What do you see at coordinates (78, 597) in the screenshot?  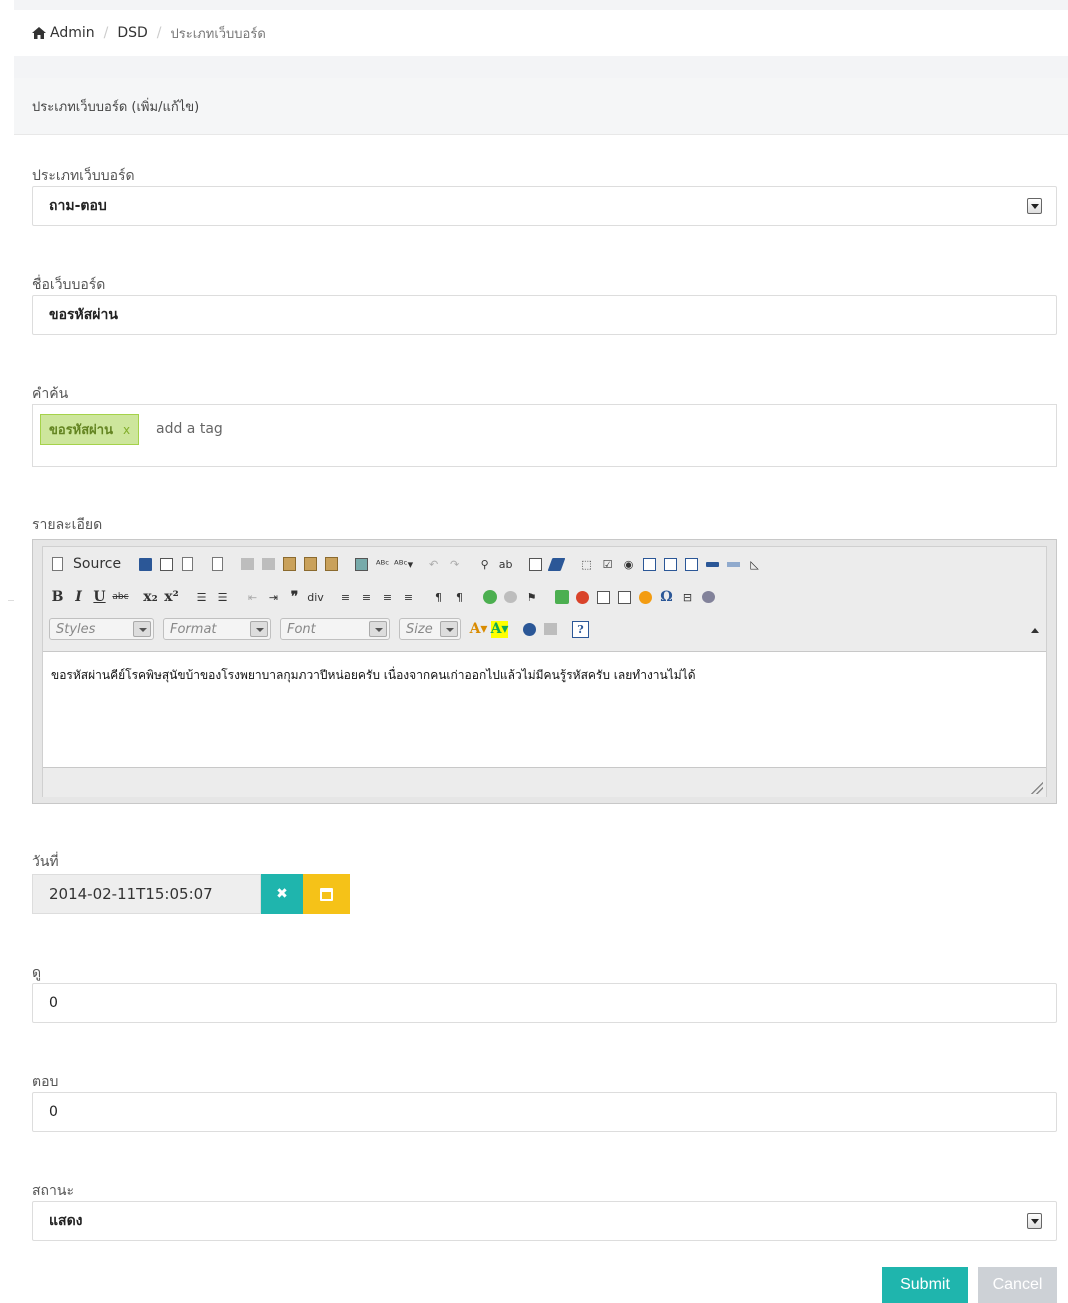 I see `italic-icon: I` at bounding box center [78, 597].